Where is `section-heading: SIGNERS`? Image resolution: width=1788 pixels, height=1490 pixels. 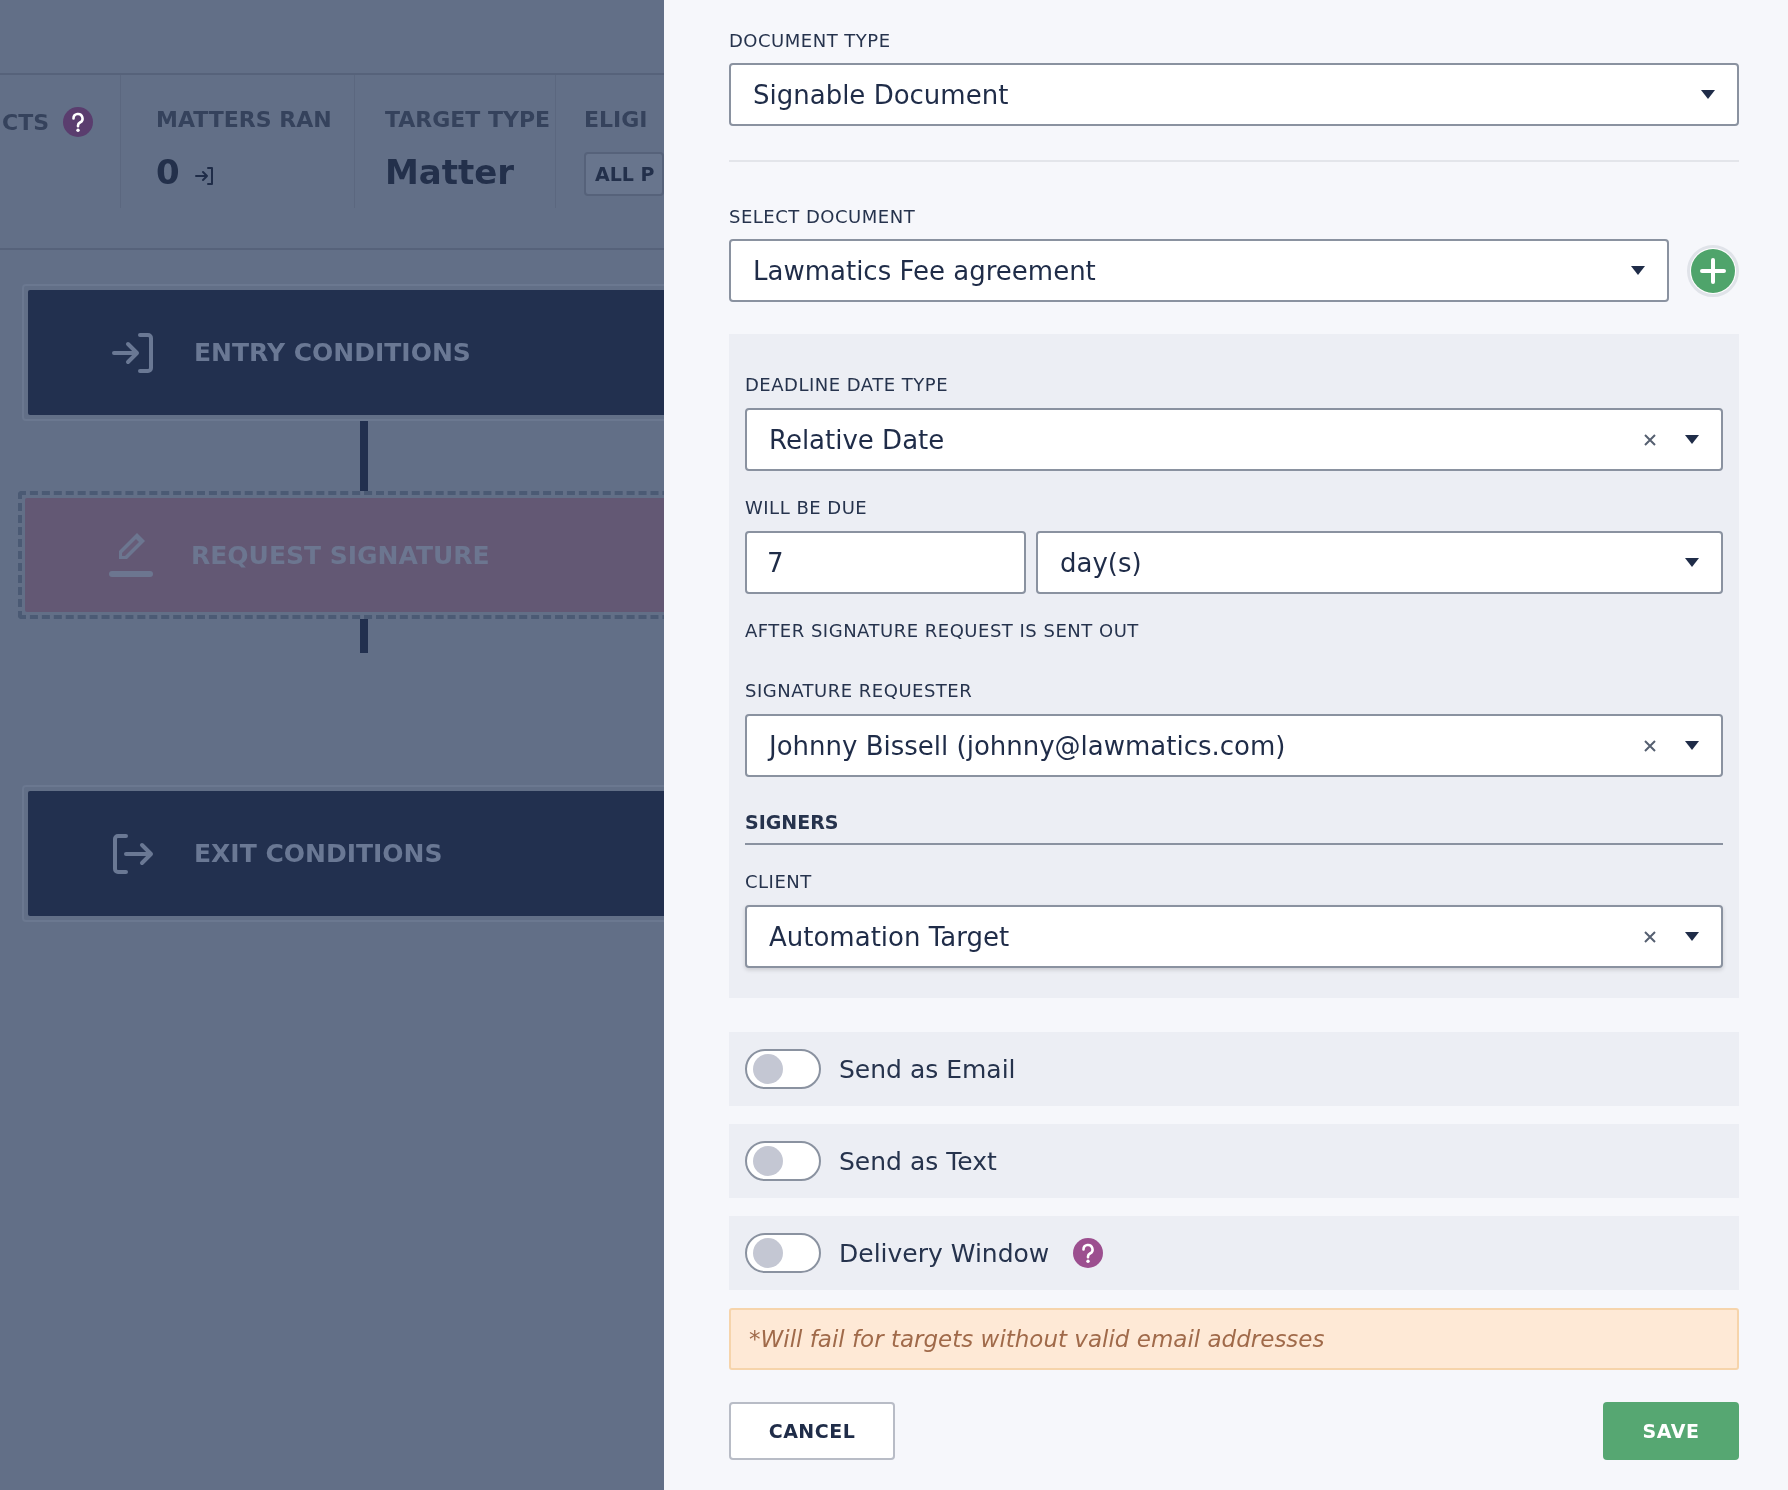 section-heading: SIGNERS is located at coordinates (1234, 828).